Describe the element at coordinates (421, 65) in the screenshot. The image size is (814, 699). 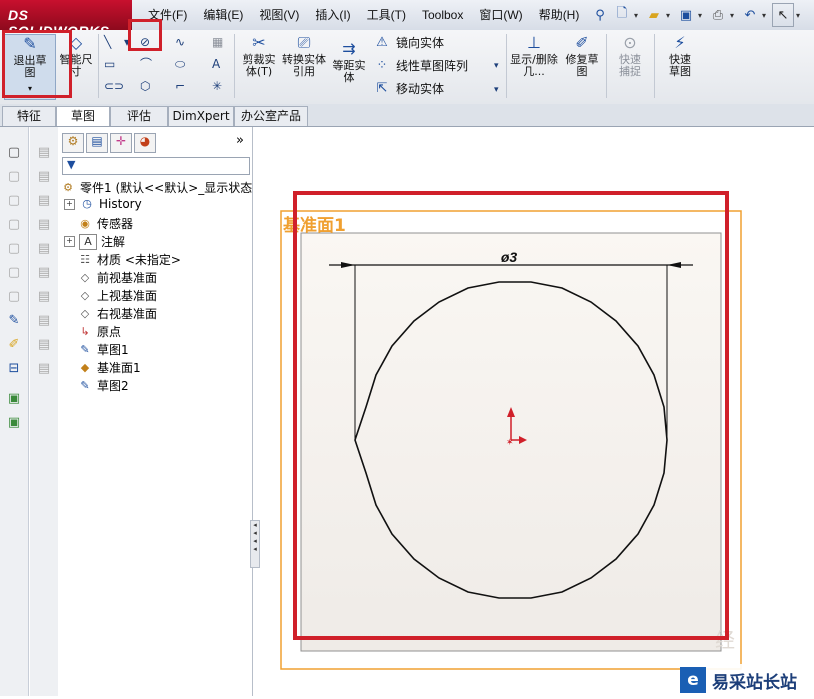
I see `linear-pattern-button: ⁘ 线性草图阵列` at that location.